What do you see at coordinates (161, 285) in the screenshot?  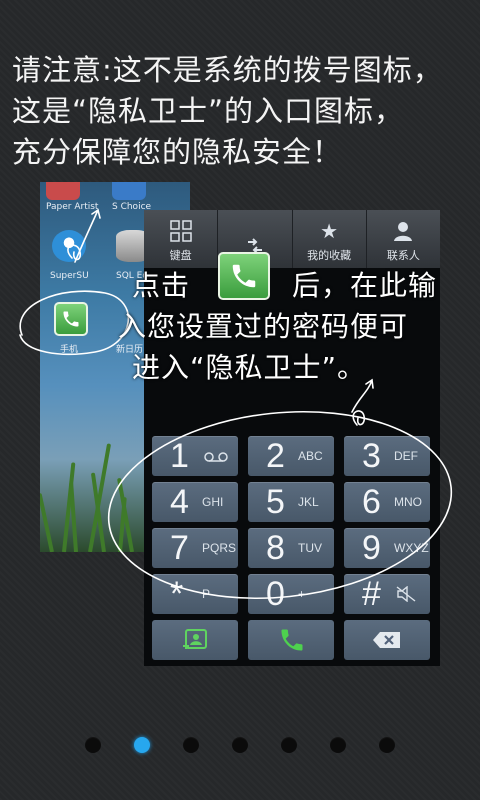 I see `overlay-line-1a: 点击` at bounding box center [161, 285].